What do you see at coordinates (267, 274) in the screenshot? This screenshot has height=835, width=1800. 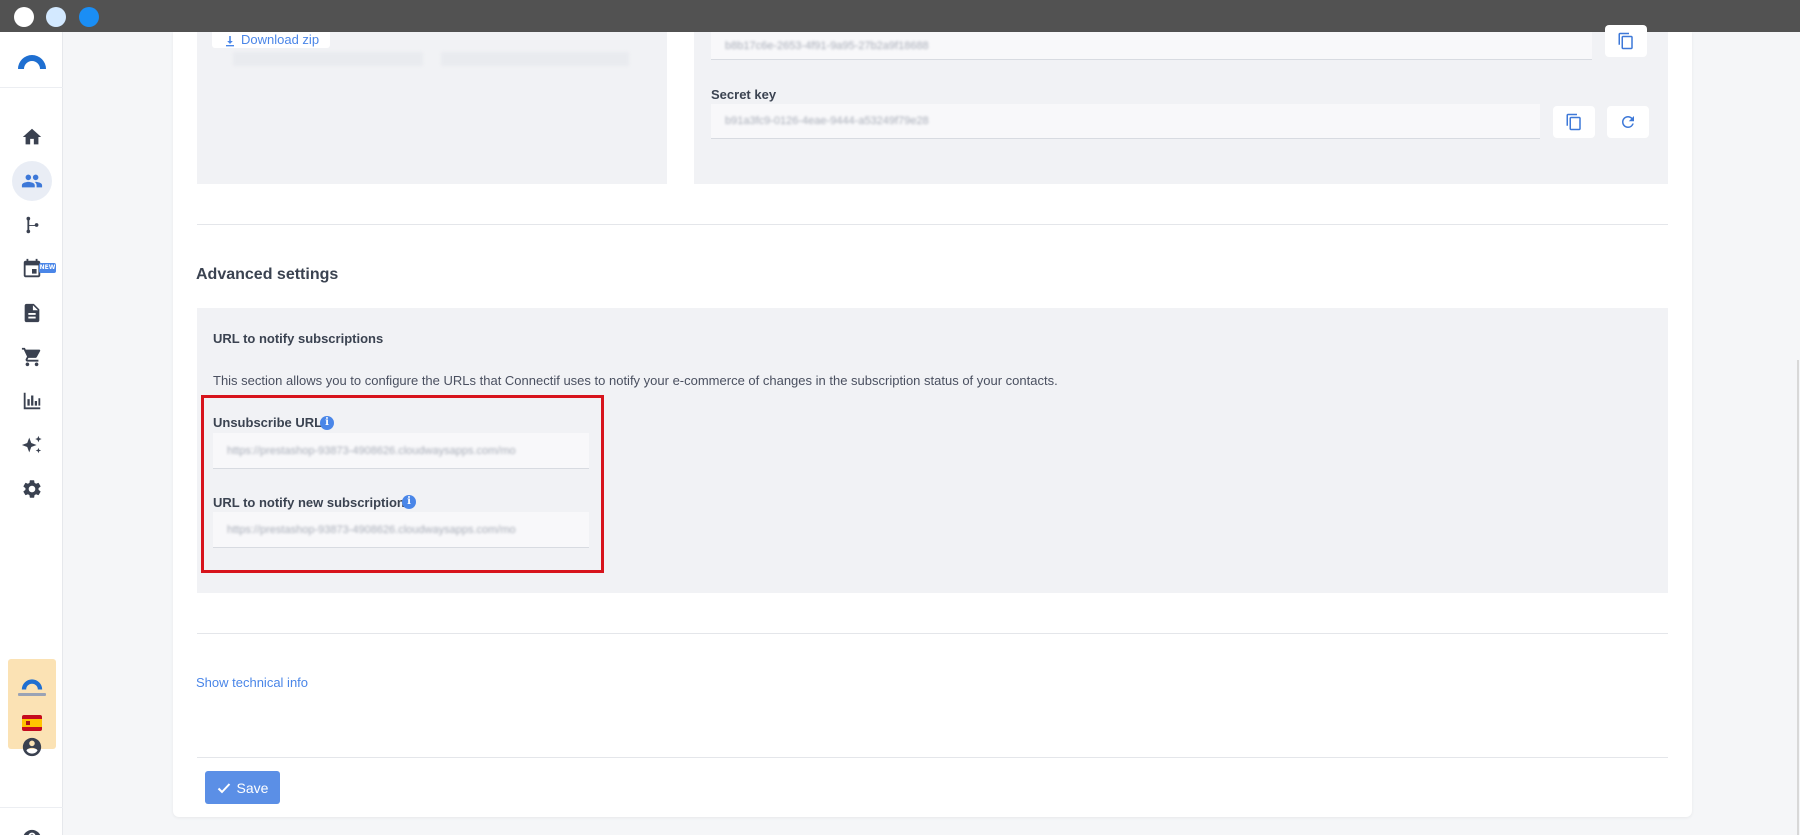 I see `advanced-settings-title: Advanced settings` at bounding box center [267, 274].